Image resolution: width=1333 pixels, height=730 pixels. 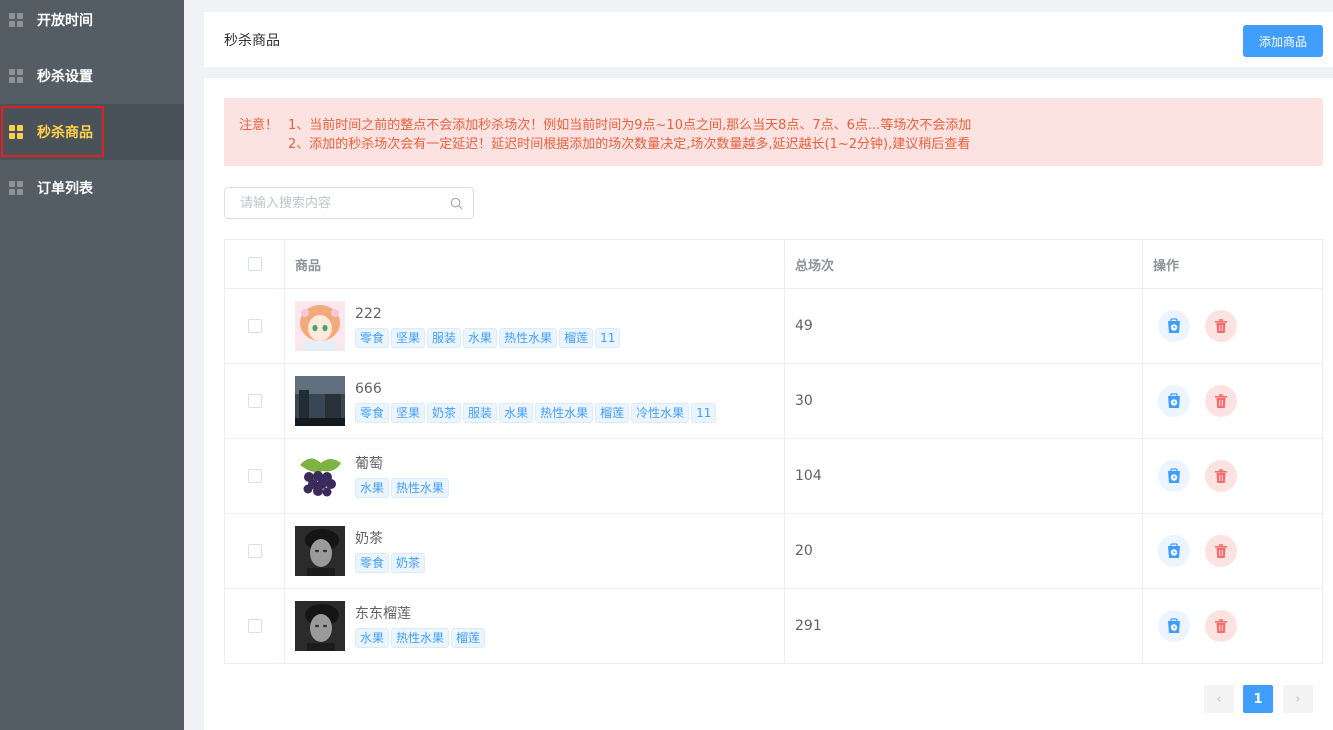 I want to click on session-count: 20, so click(x=964, y=551).